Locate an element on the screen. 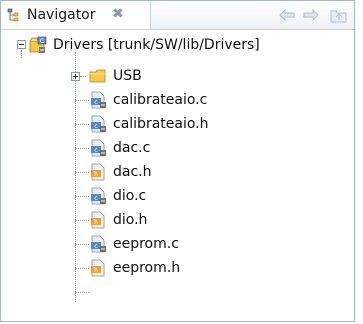 The width and height of the screenshot is (363, 324). tree-item-file: h eeprom.h is located at coordinates (134, 268).